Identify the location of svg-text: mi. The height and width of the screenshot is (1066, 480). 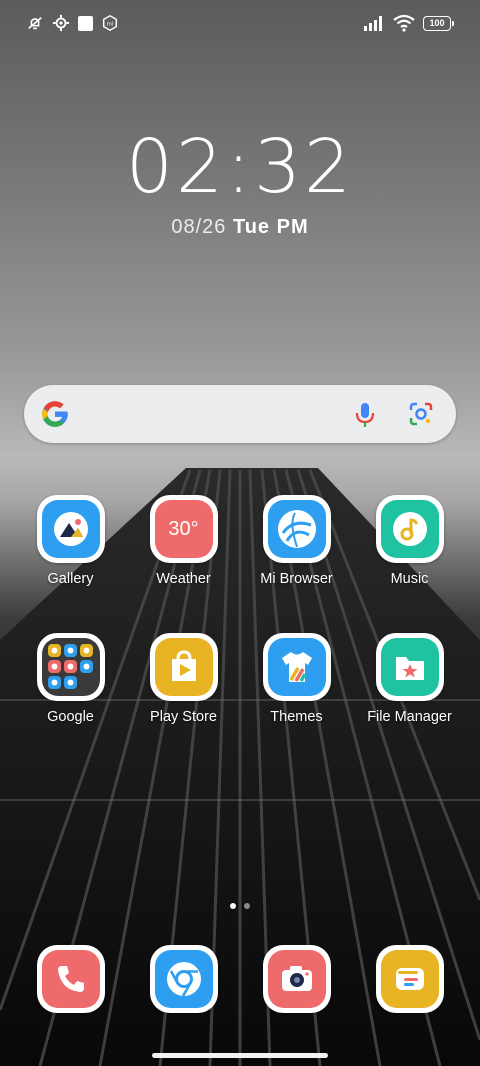
(110, 25).